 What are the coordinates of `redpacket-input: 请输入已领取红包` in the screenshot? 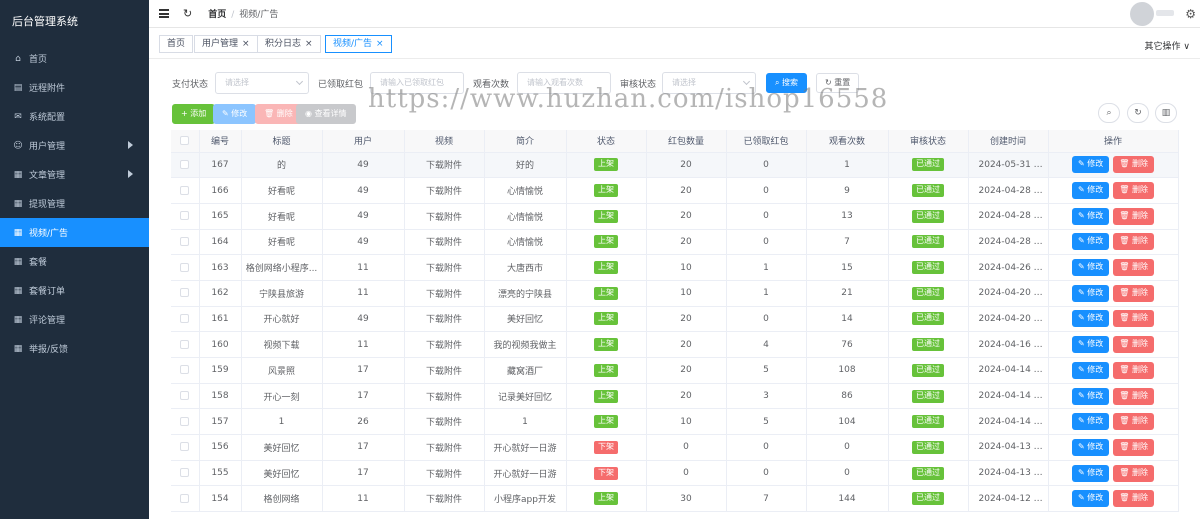 It's located at (417, 83).